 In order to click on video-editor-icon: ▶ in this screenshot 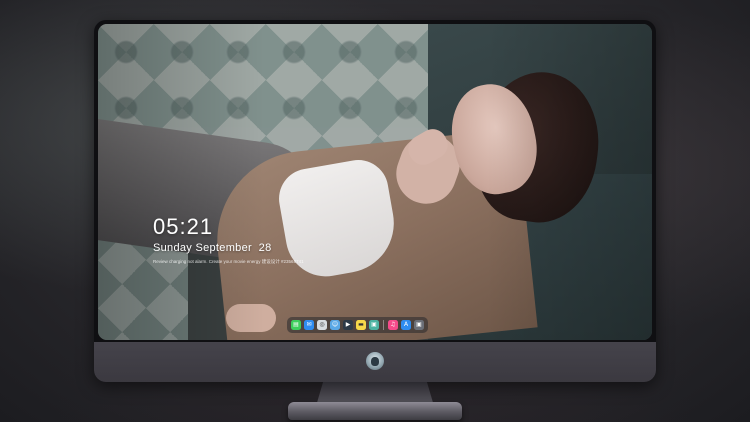, I will do `click(348, 325)`.